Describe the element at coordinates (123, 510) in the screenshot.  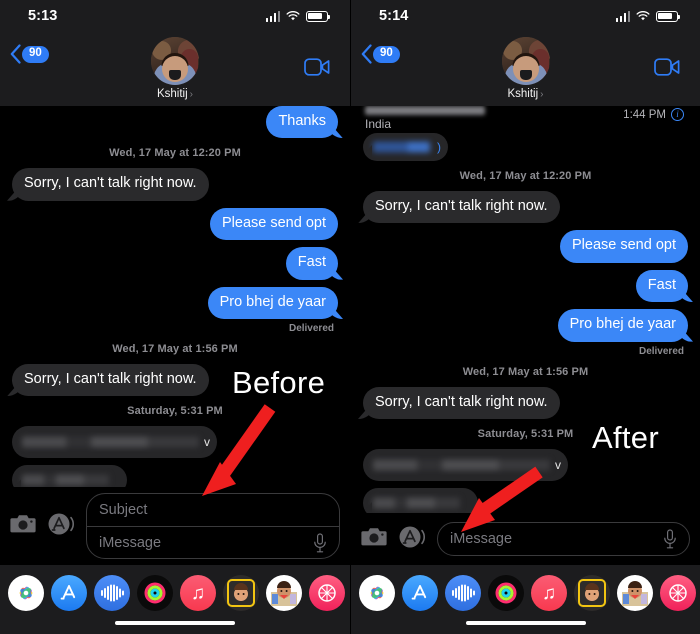
I see `subject-placeholder: Subject` at that location.